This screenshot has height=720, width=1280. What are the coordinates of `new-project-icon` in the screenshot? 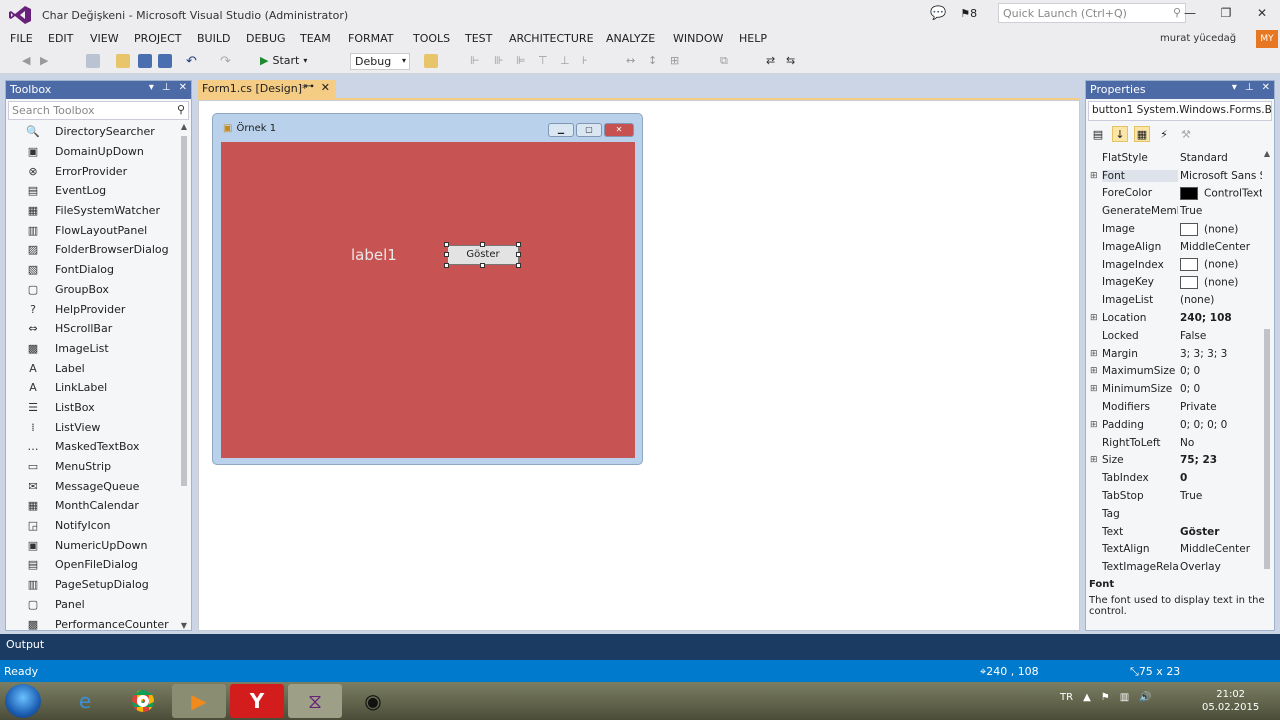 It's located at (93, 61).